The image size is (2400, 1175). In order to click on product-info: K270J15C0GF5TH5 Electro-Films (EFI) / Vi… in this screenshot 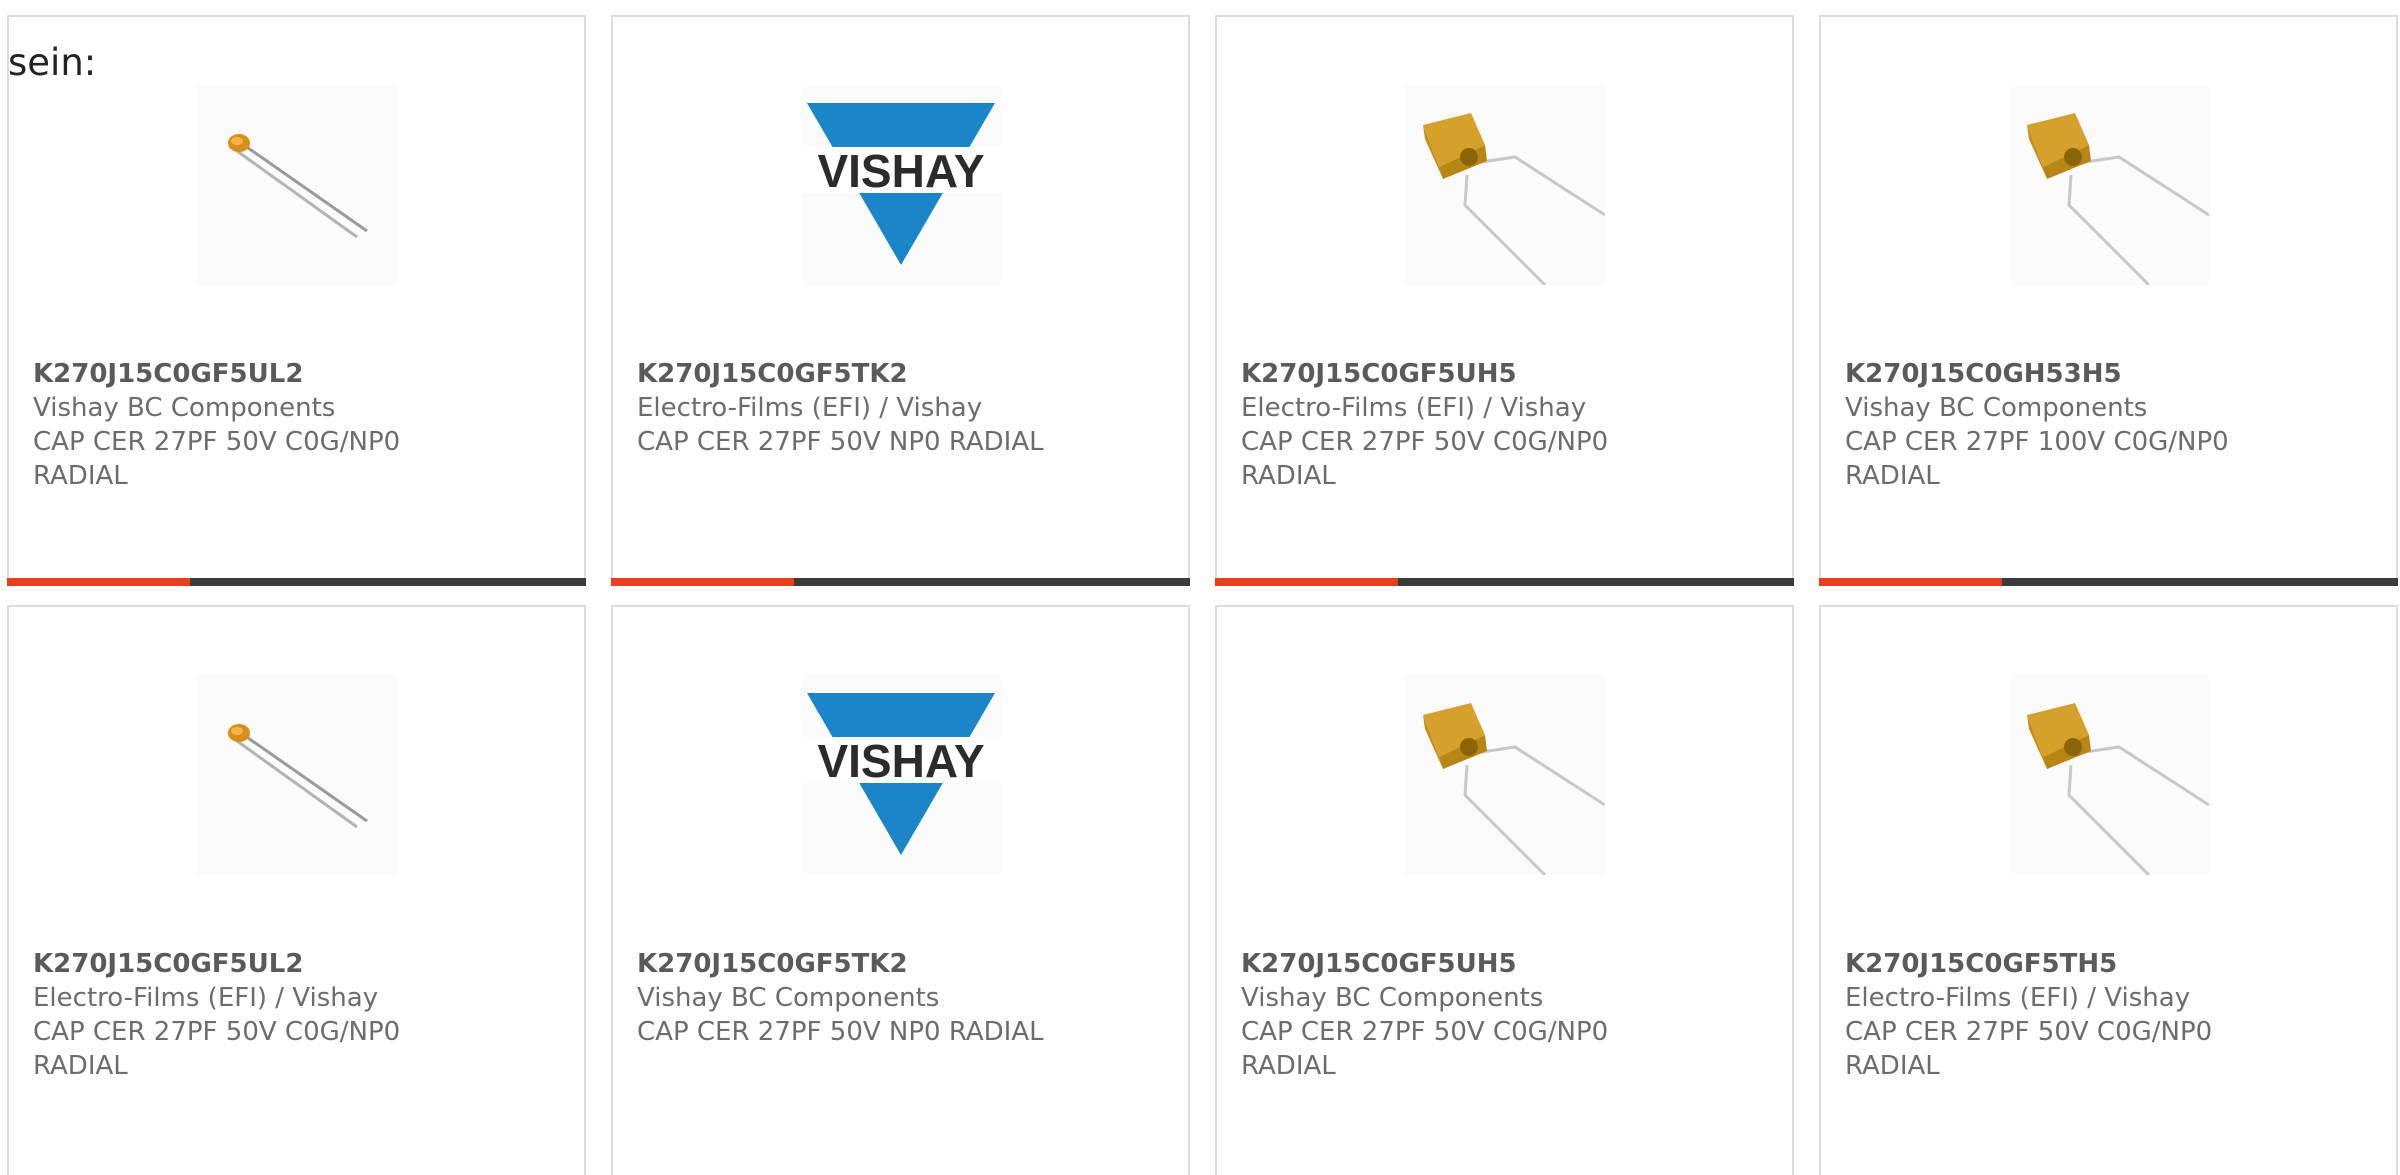, I will do `click(2110, 1015)`.